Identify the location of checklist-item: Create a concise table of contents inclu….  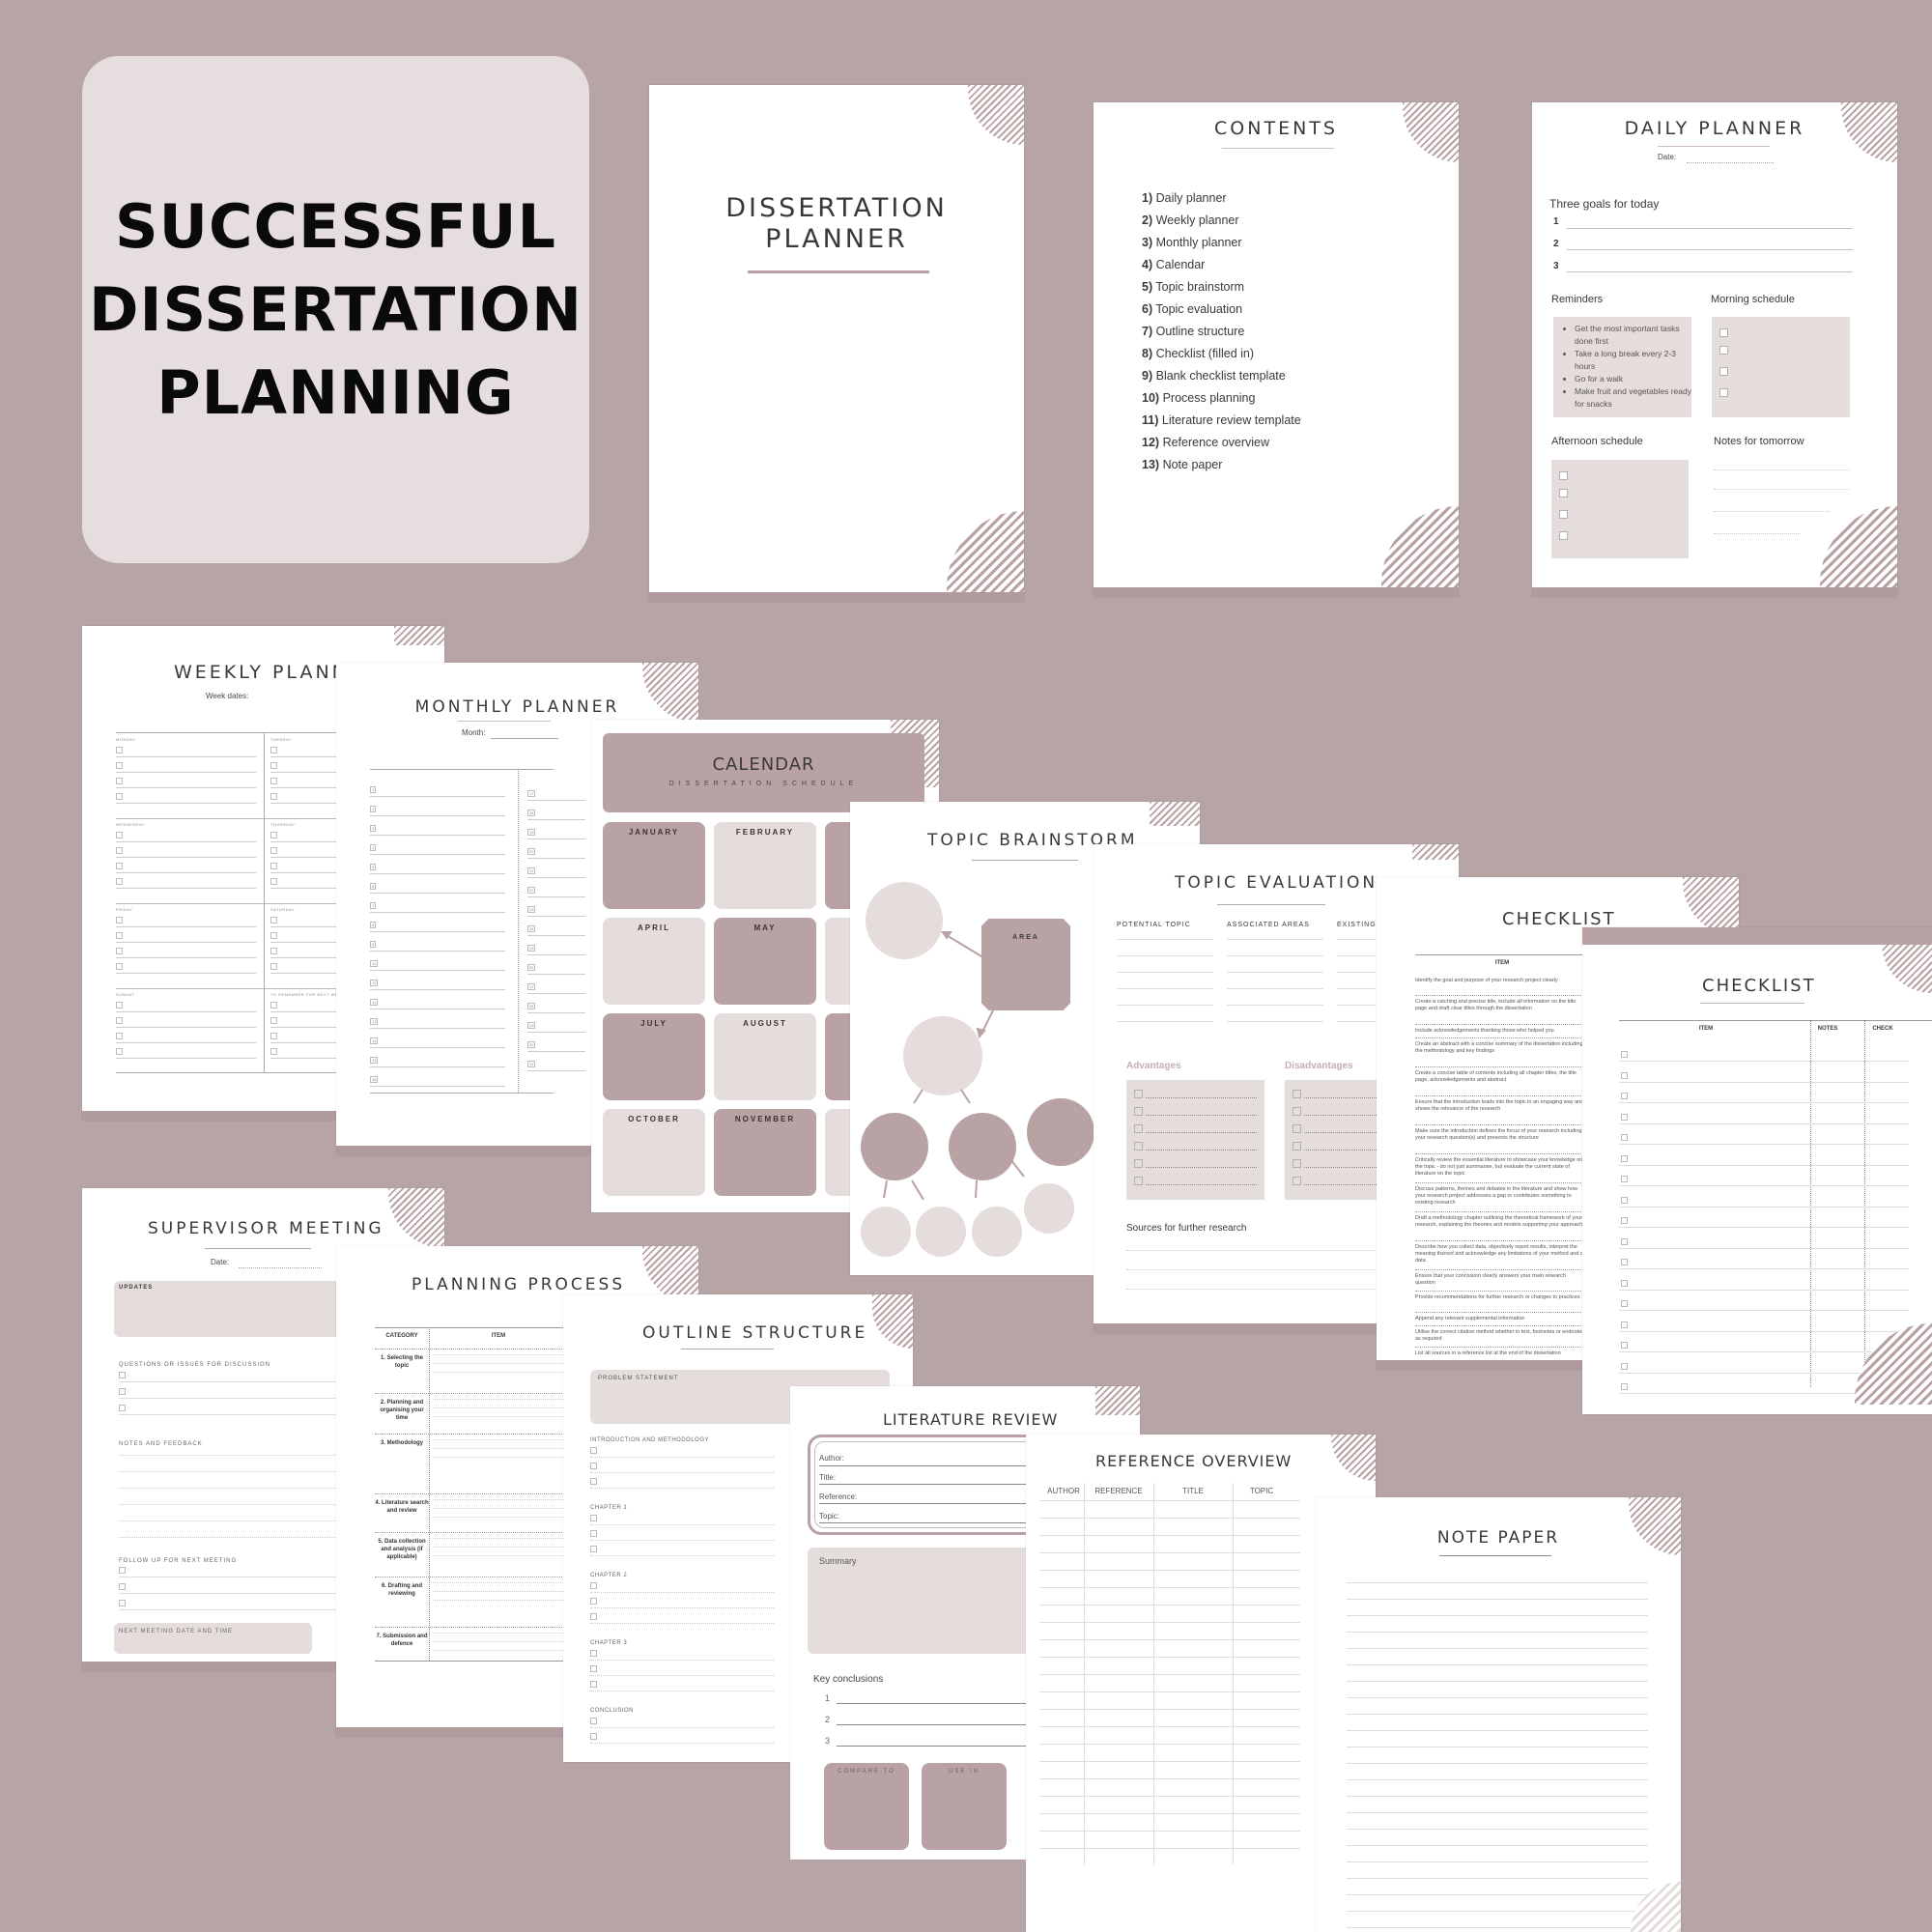
(1501, 1077).